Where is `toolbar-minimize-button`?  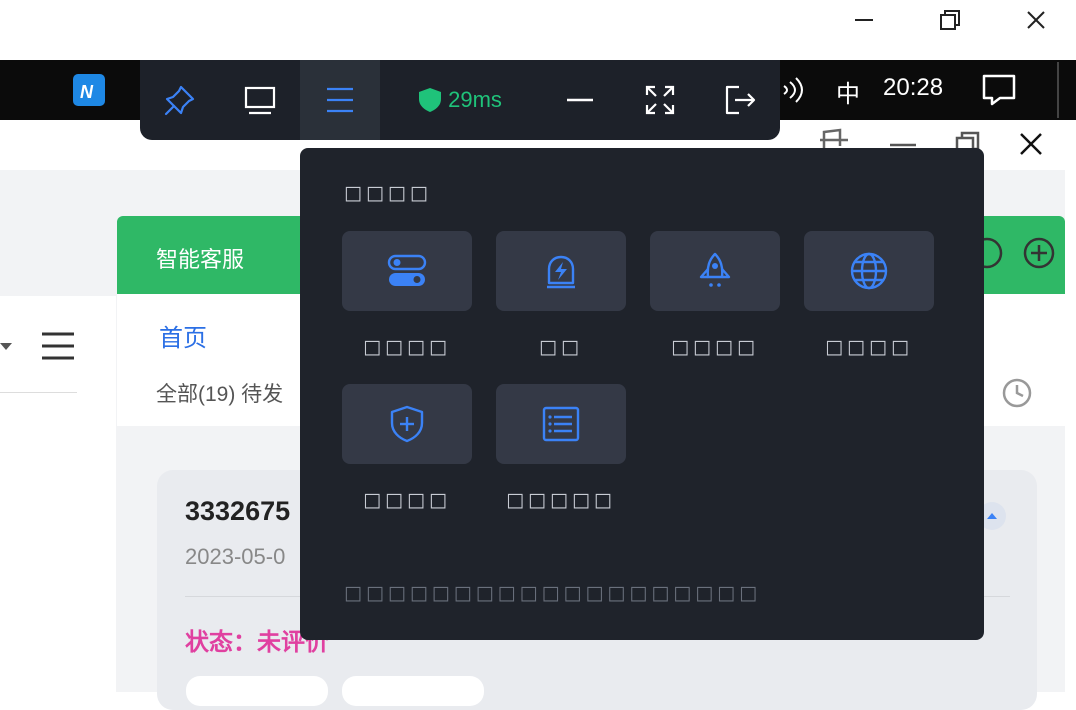
toolbar-minimize-button is located at coordinates (580, 100).